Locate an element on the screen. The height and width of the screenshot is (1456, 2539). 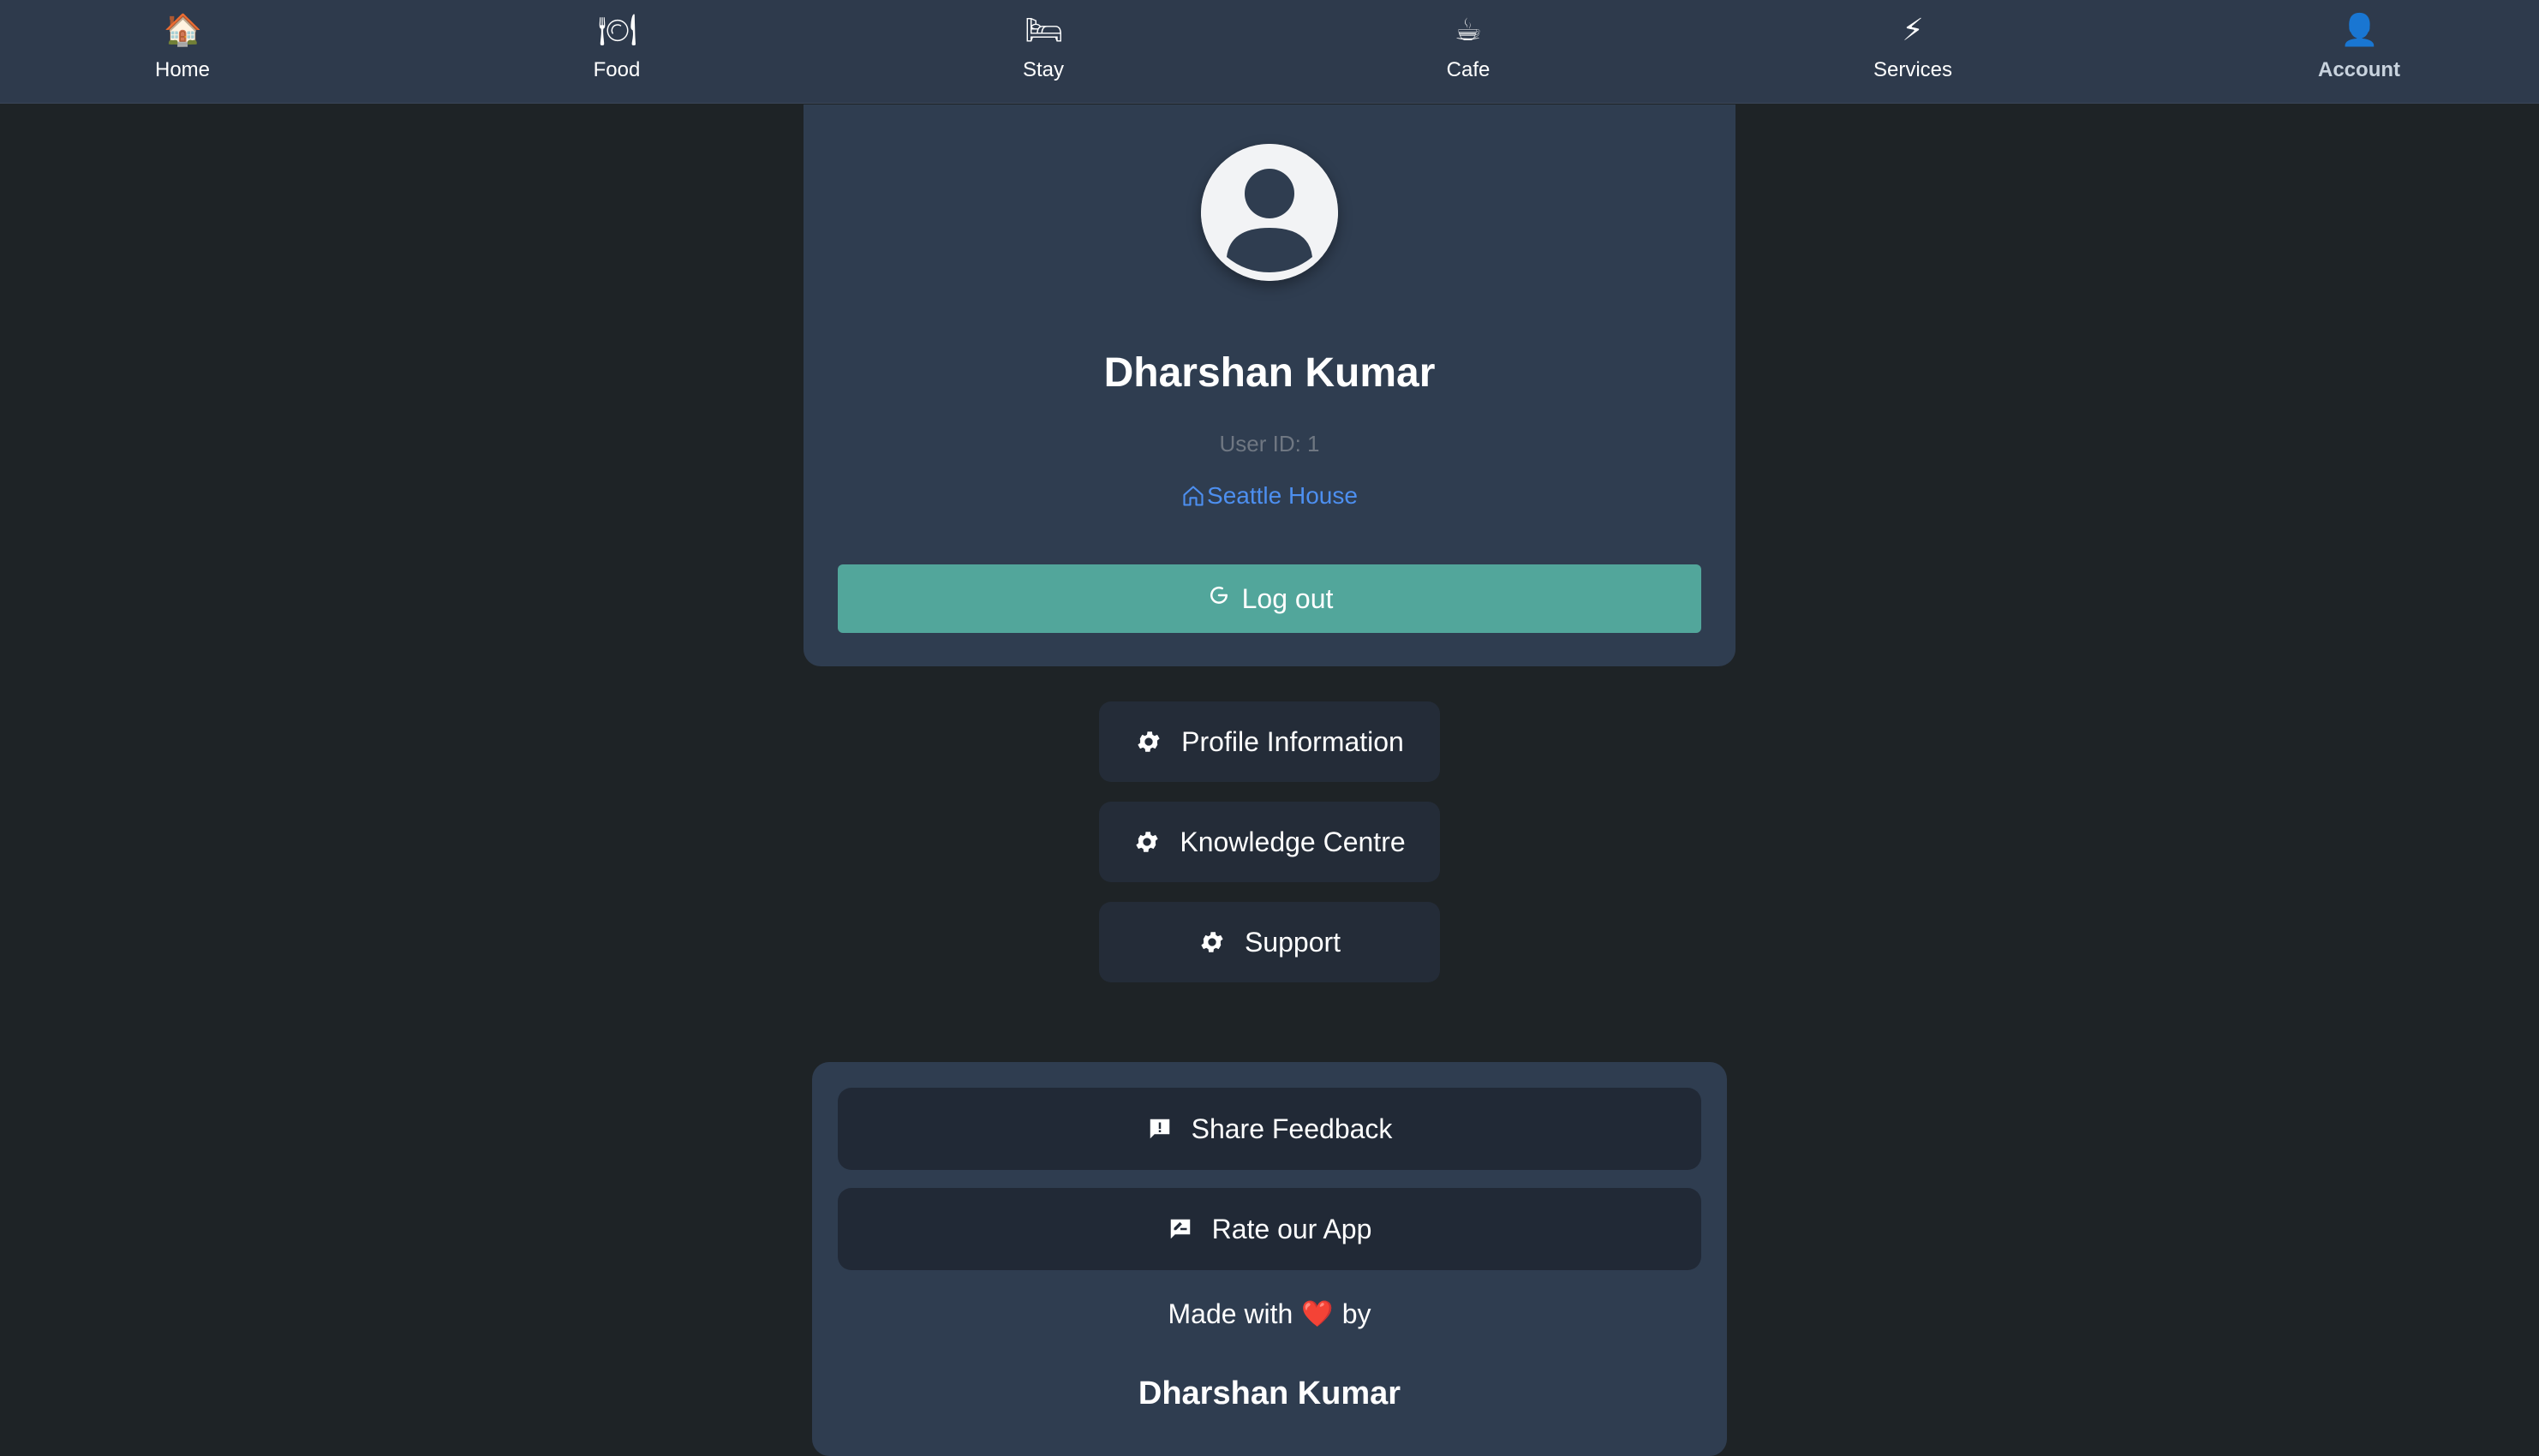
menu-item-label: Knowledge Centre is located at coordinates (1293, 841).